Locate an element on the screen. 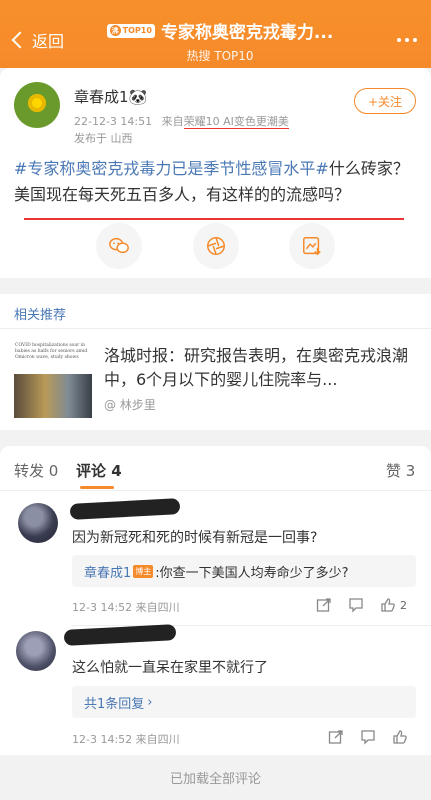  reply-author: 章春成1 is located at coordinates (107, 571).